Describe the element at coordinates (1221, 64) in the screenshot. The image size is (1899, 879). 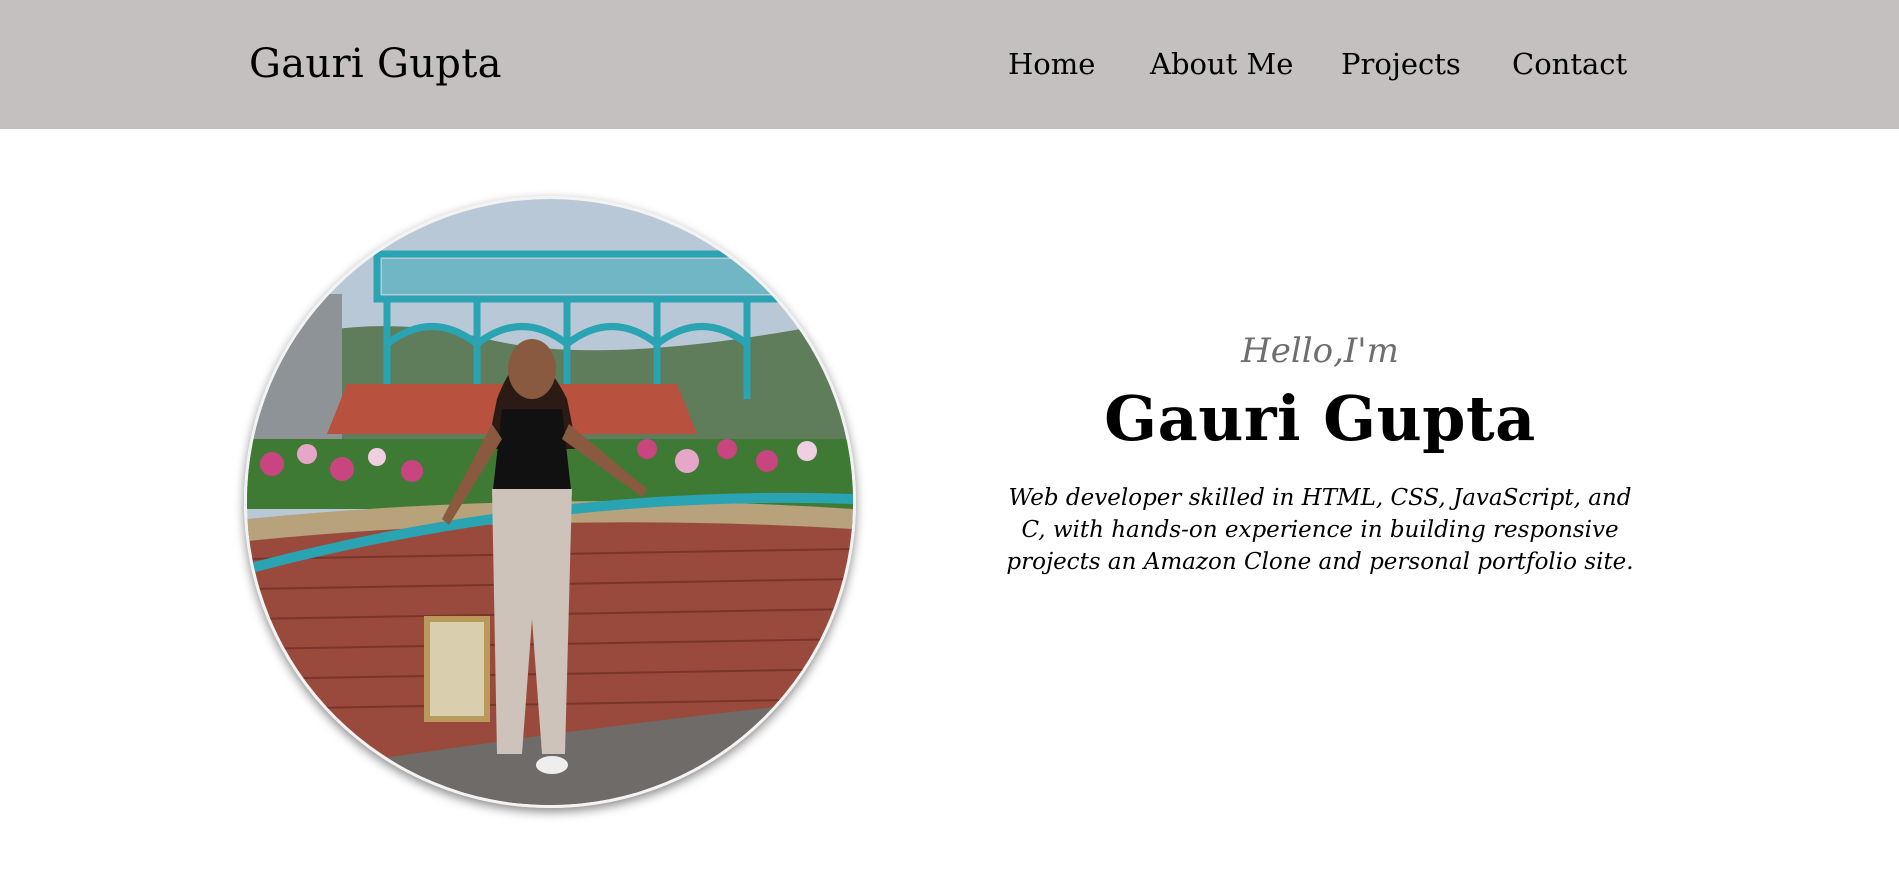
I see `nav-link-about-me: About Me` at that location.